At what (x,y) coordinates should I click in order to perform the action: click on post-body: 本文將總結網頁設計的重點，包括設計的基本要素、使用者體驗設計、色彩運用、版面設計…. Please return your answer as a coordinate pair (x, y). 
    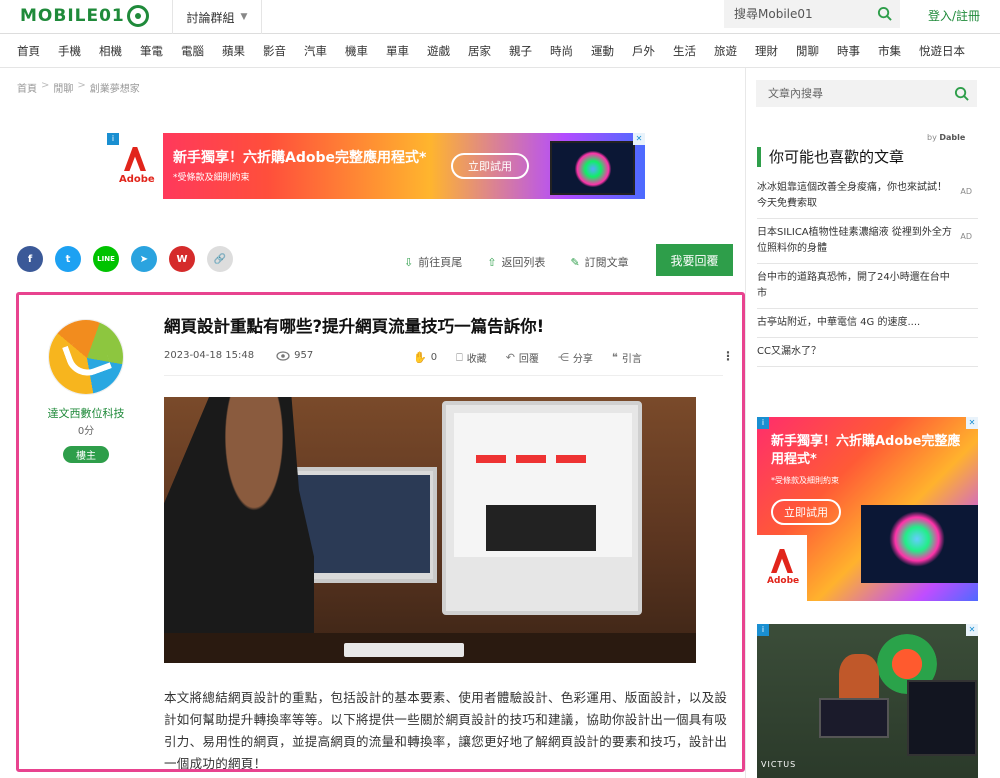
    Looking at the image, I should click on (446, 730).